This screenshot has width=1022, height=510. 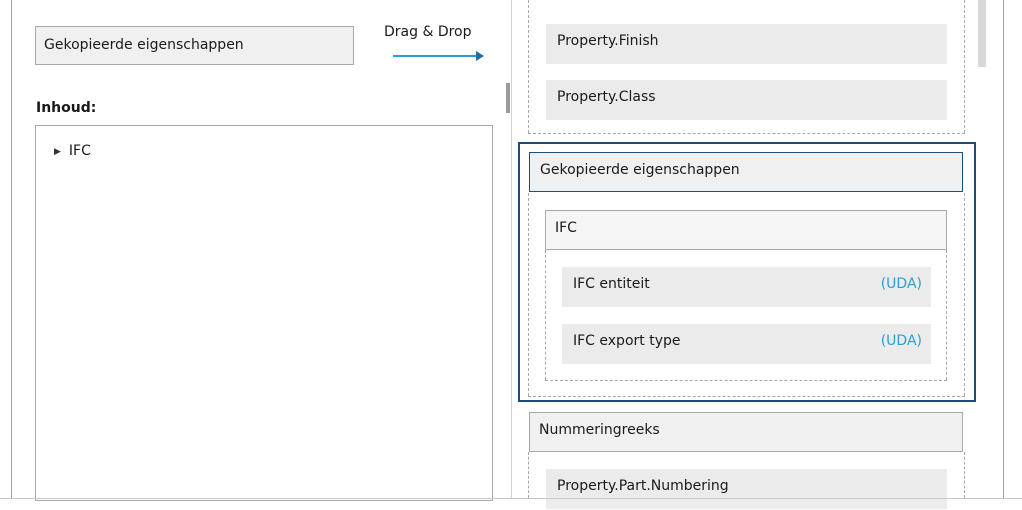 I want to click on property-label: Property.Class, so click(x=606, y=97).